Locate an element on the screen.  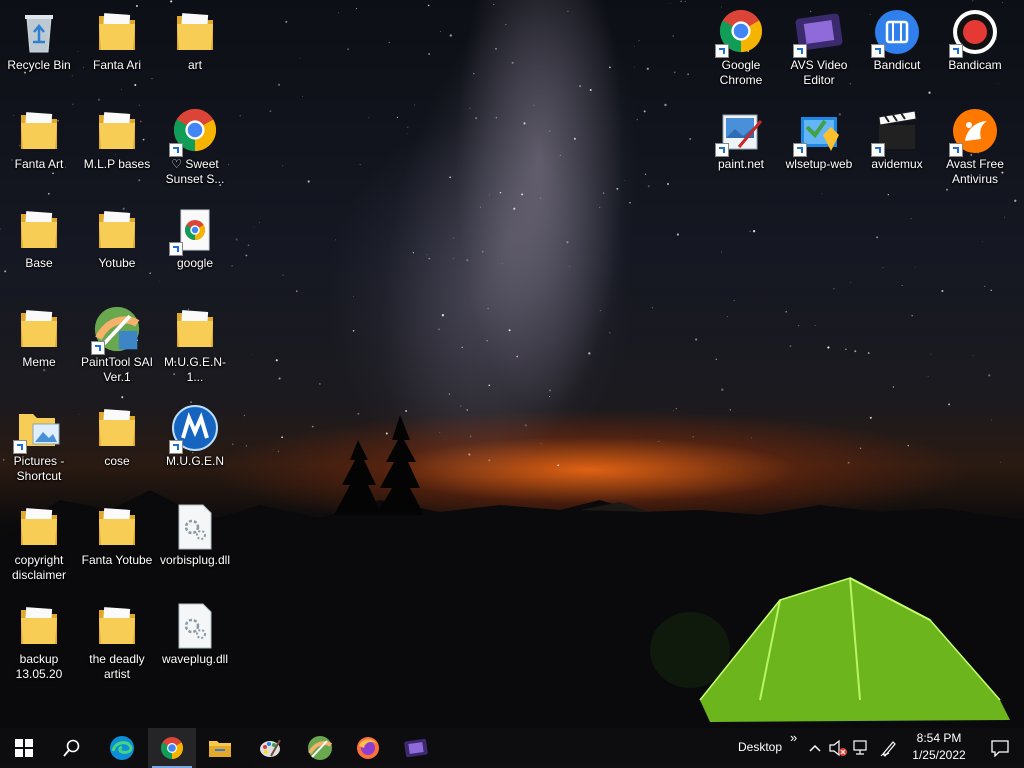
desktop-icon-fanta-art: Fanta Art is located at coordinates (39, 148).